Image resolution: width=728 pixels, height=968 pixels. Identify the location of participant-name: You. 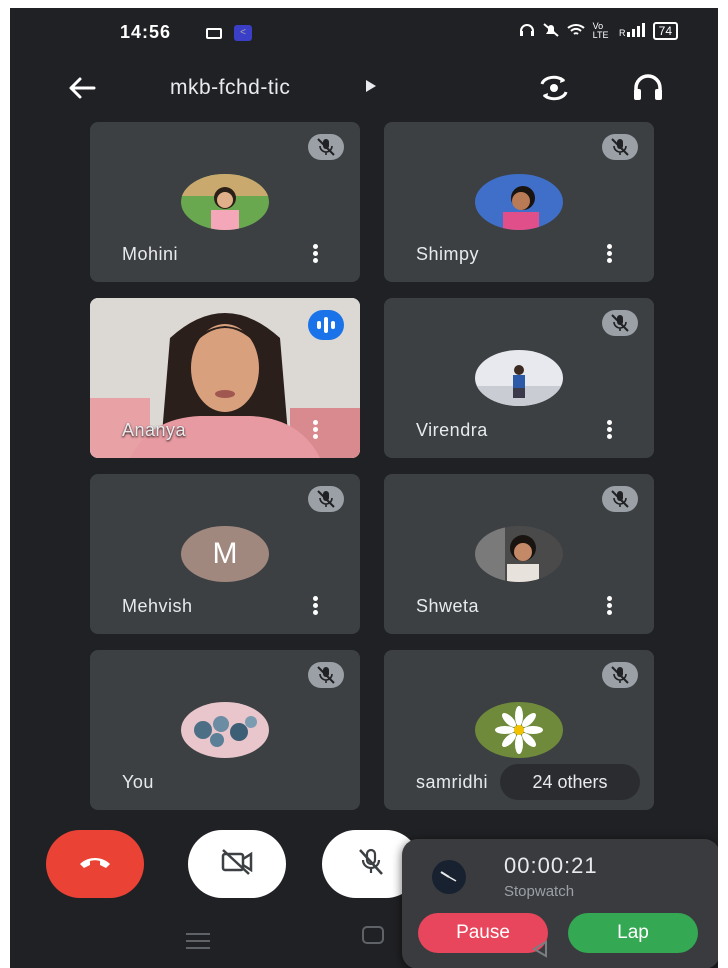
(138, 782).